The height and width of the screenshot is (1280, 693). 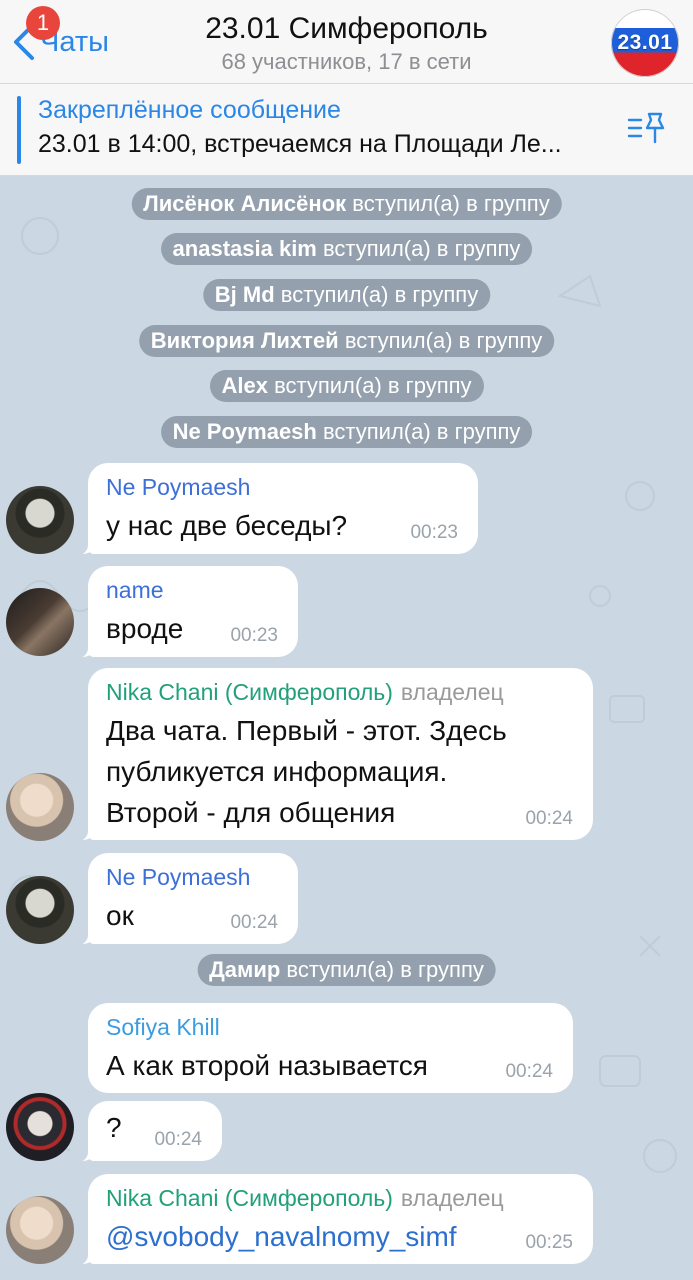 I want to click on service-user-name: Лисёнок Алисёнок, so click(x=245, y=203).